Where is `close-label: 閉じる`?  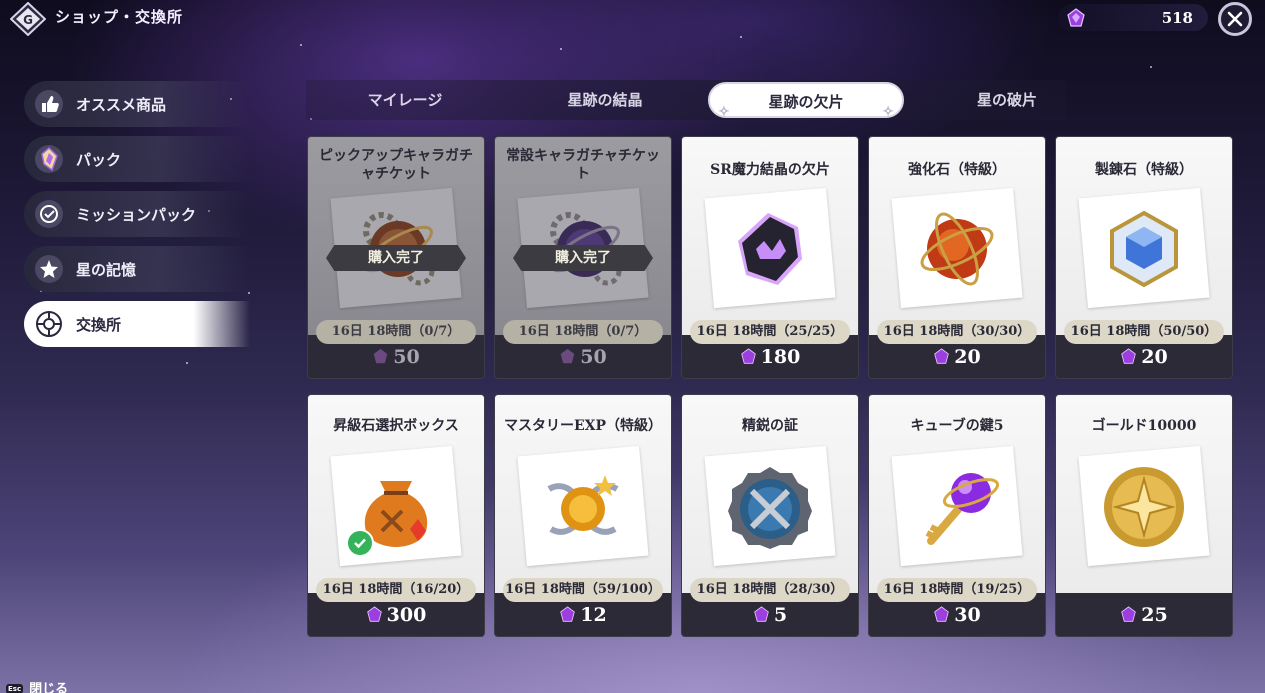 close-label: 閉じる is located at coordinates (49, 687).